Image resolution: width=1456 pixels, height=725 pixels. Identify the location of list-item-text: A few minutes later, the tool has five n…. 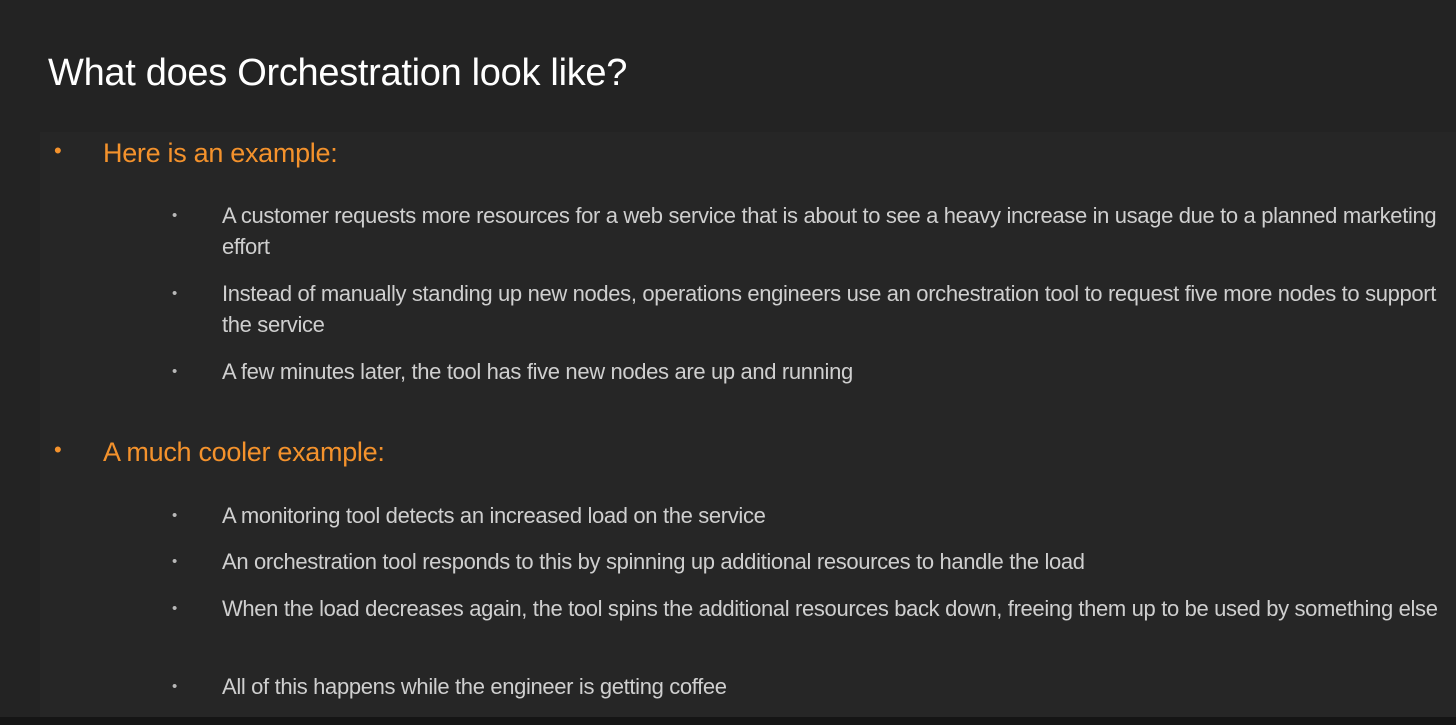
(537, 371).